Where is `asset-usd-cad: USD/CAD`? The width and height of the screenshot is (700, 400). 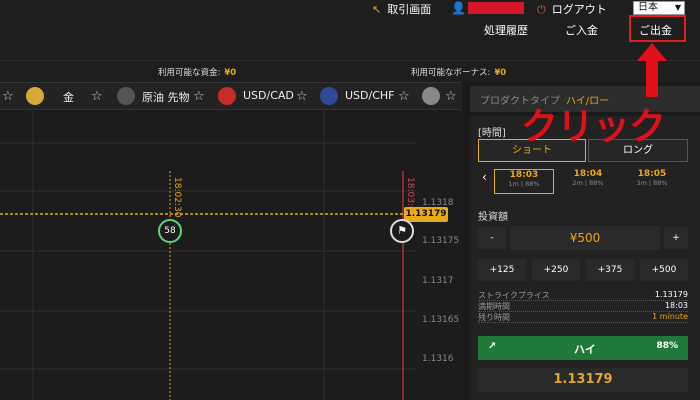 asset-usd-cad: USD/CAD is located at coordinates (268, 95).